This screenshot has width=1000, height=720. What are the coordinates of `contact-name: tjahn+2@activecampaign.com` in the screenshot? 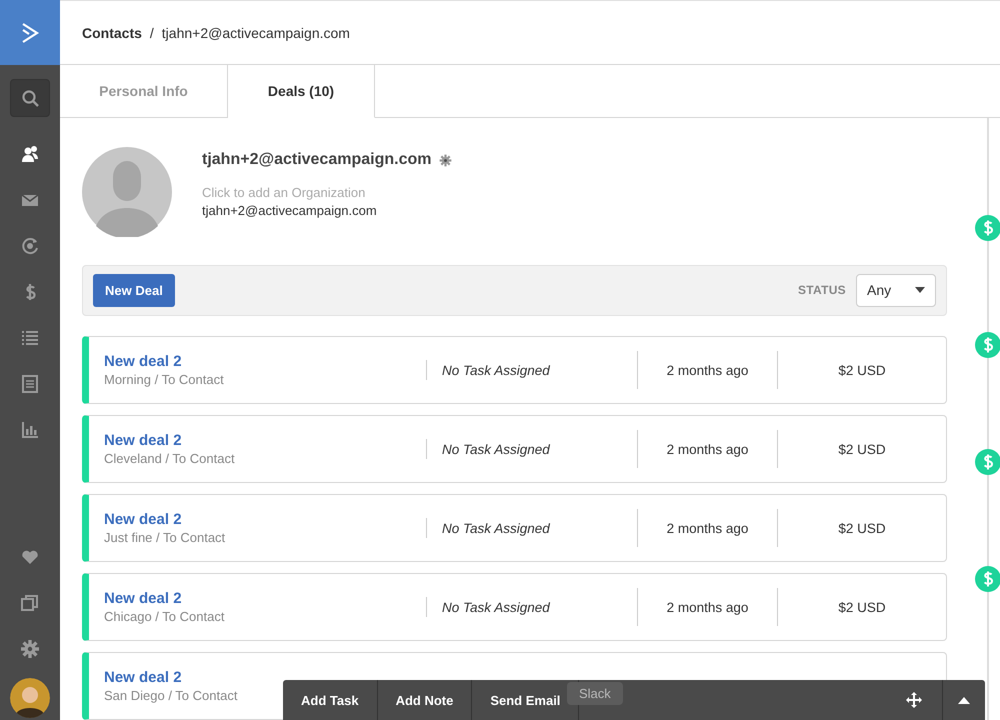 It's located at (317, 160).